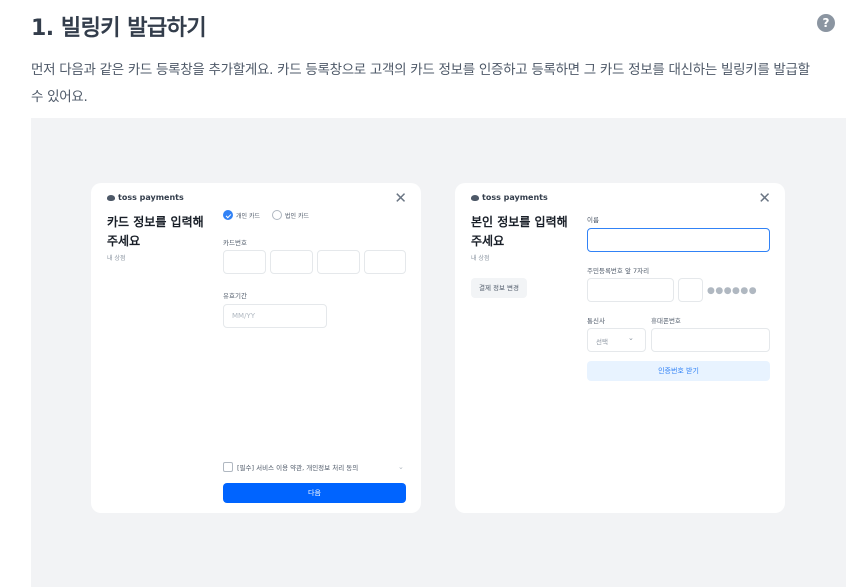 This screenshot has width=866, height=587. I want to click on carrier-label: 통신사, so click(596, 321).